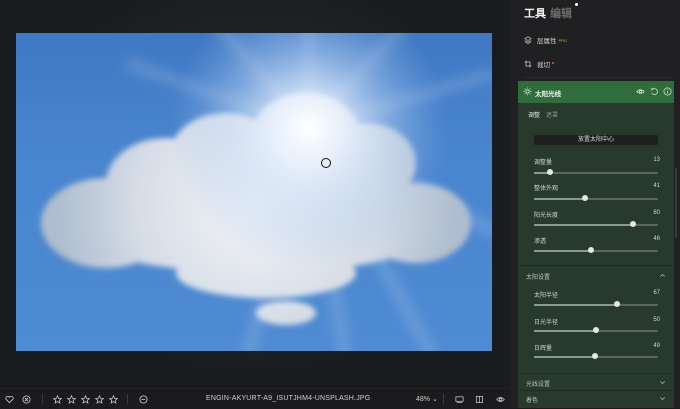 The height and width of the screenshot is (409, 680). I want to click on zoom-dropdown: 48% ⌄, so click(427, 399).